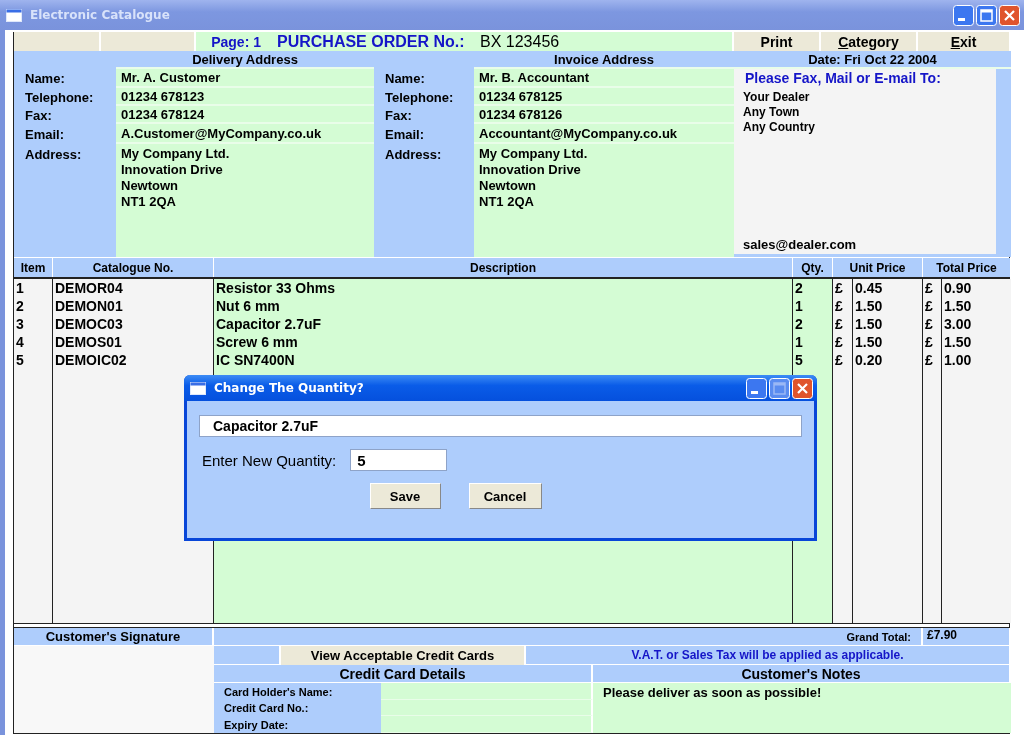 The image size is (1024, 735). I want to click on purchase-order-number: BX 123456, so click(604, 41).